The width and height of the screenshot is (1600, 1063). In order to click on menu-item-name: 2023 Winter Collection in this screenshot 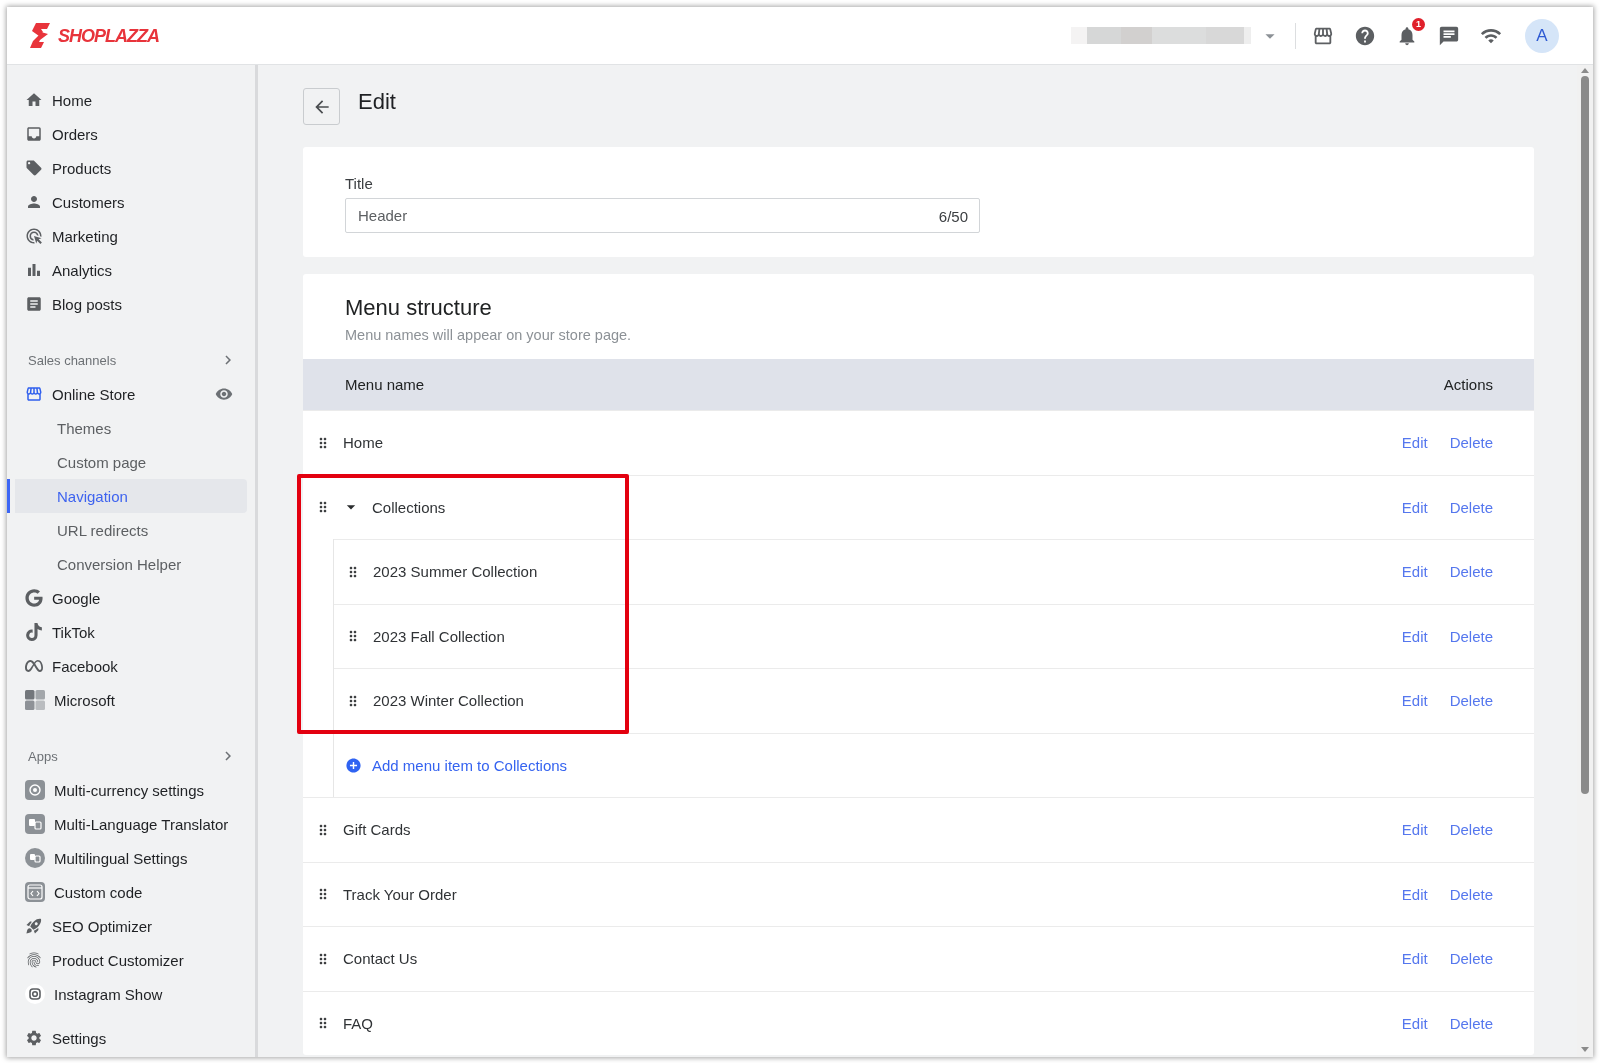, I will do `click(448, 701)`.